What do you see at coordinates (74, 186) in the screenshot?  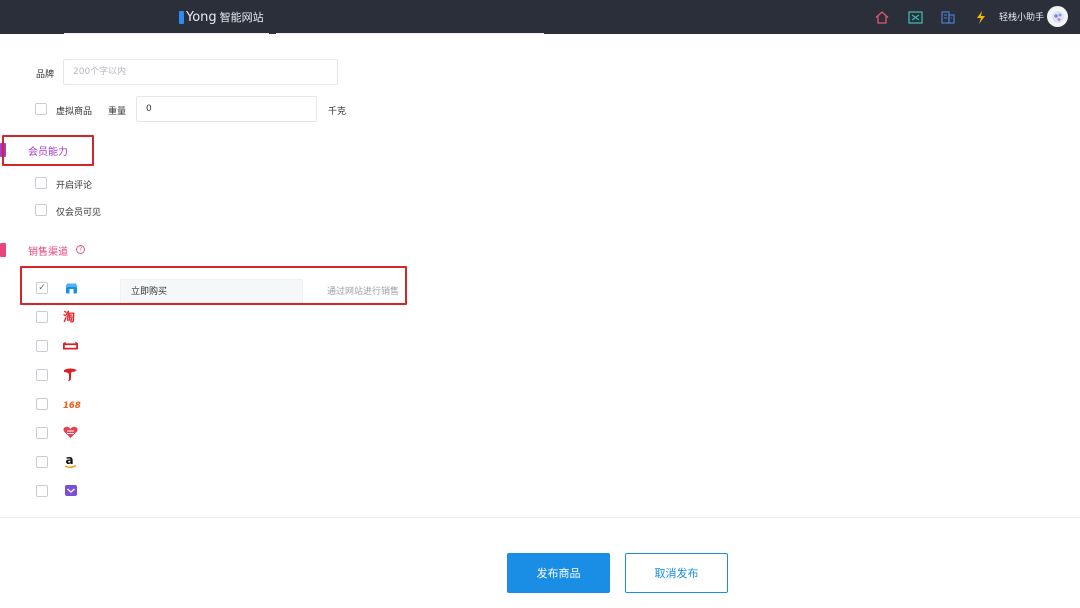 I see `comment-label: 开启评论` at bounding box center [74, 186].